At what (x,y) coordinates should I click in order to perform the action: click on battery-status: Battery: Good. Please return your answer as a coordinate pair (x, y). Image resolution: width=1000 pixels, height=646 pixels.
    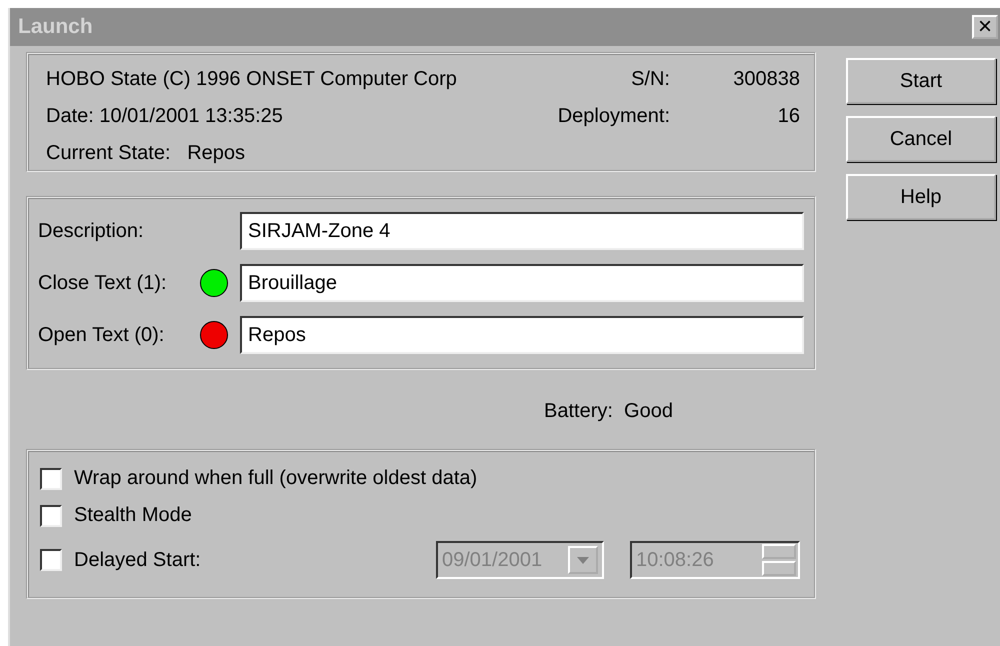
    Looking at the image, I should click on (608, 411).